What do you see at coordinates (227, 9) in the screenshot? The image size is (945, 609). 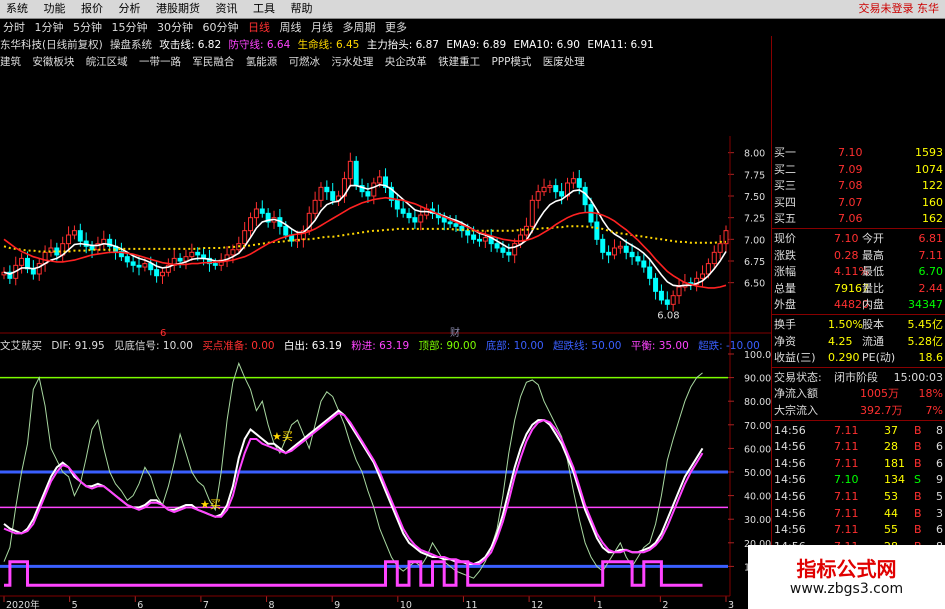 I see `menu-news: 资讯` at bounding box center [227, 9].